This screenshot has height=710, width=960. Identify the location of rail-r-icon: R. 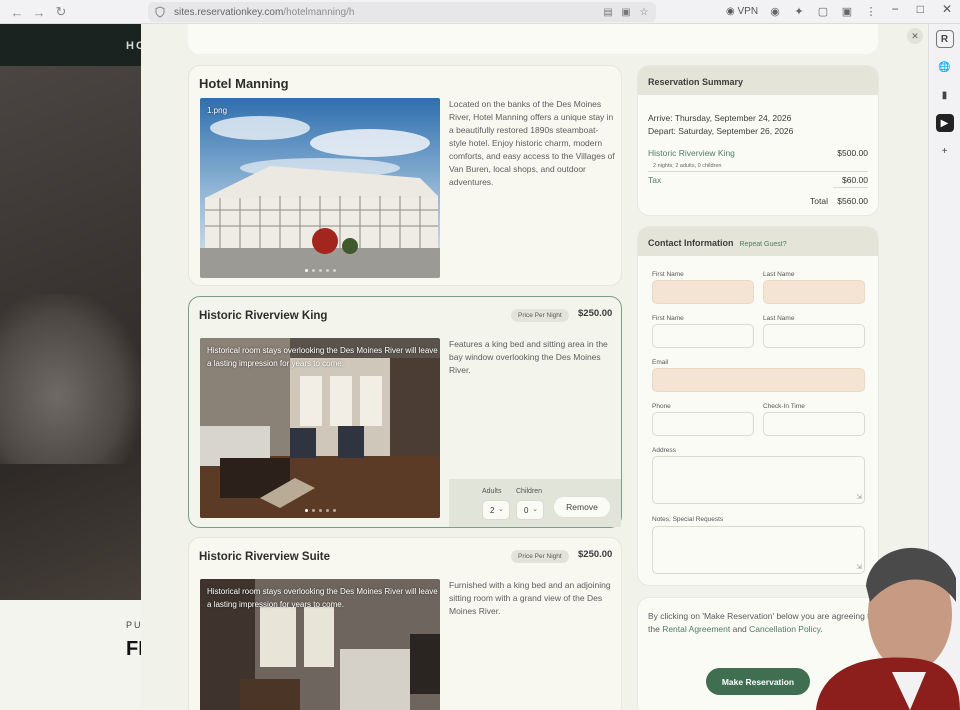
(944, 39).